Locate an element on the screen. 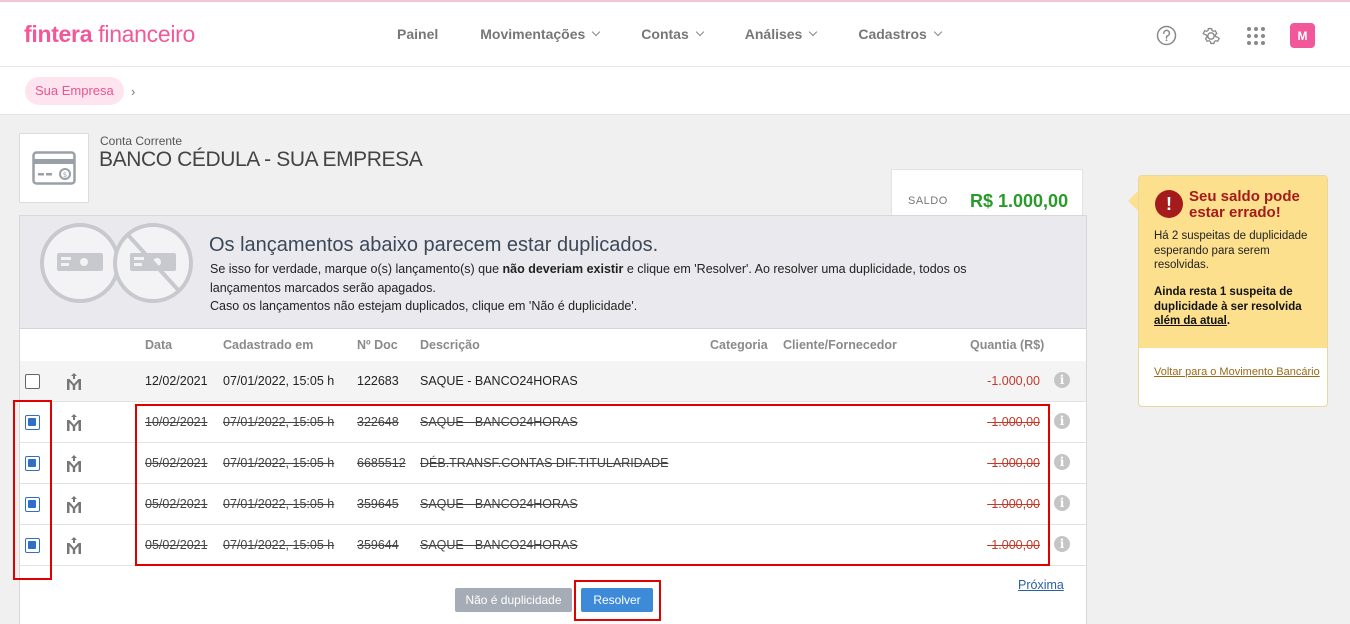  nav-label: Movimentações is located at coordinates (533, 34).